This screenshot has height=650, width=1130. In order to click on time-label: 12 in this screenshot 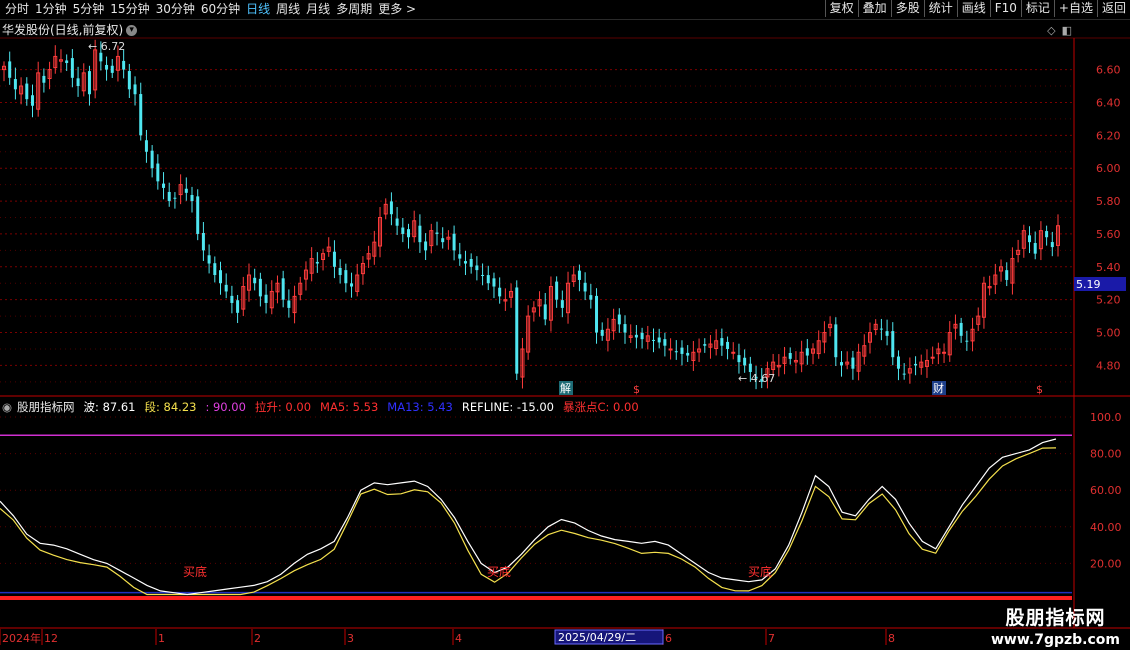, I will do `click(51, 638)`.